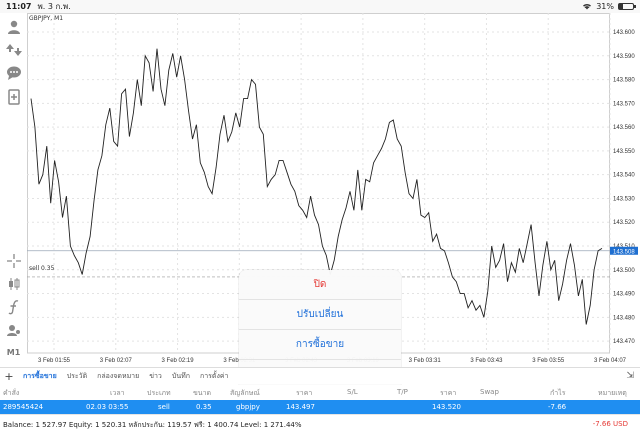  Describe the element at coordinates (13, 260) in the screenshot. I see `crosshair-icon` at that location.